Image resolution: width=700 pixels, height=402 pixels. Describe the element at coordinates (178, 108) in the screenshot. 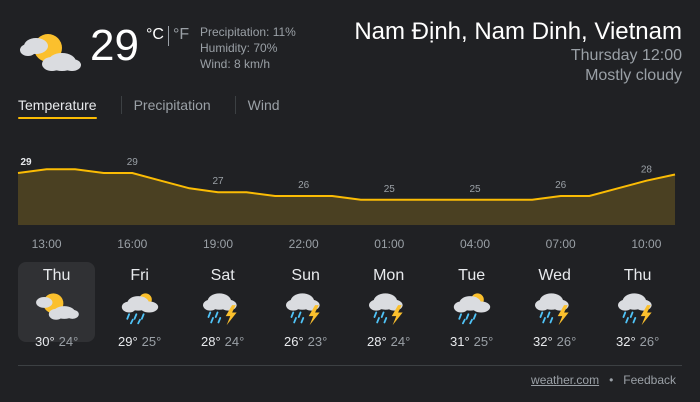

I see `tab-precipitation: Precipitation` at that location.